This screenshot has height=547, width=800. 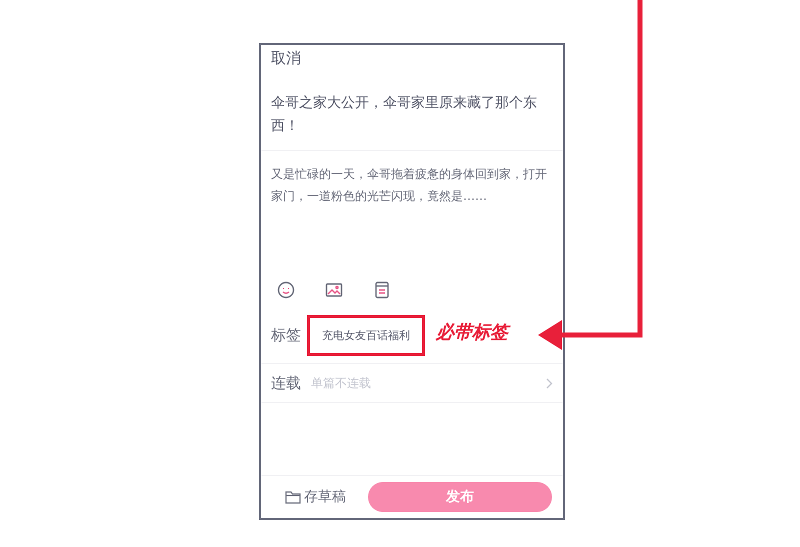 What do you see at coordinates (286, 335) in the screenshot?
I see `tag-label: 标签` at bounding box center [286, 335].